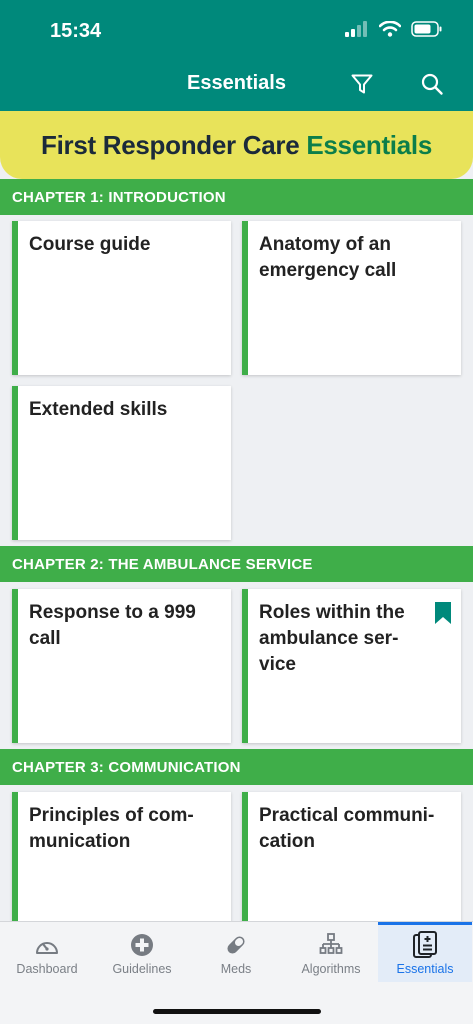 The height and width of the screenshot is (1024, 473). I want to click on gauge-icon, so click(47, 948).